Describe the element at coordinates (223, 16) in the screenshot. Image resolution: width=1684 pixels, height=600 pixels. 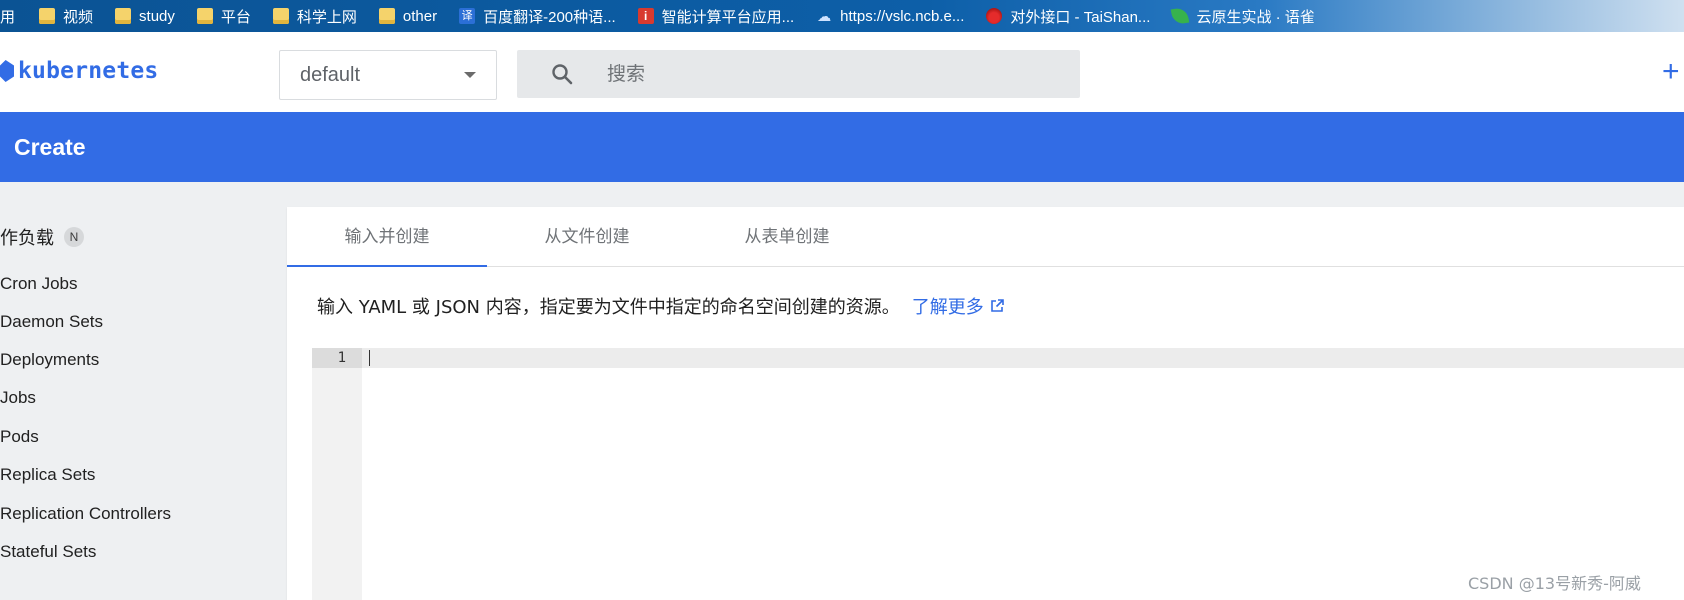
I see `bookmark-platform: 平台` at that location.